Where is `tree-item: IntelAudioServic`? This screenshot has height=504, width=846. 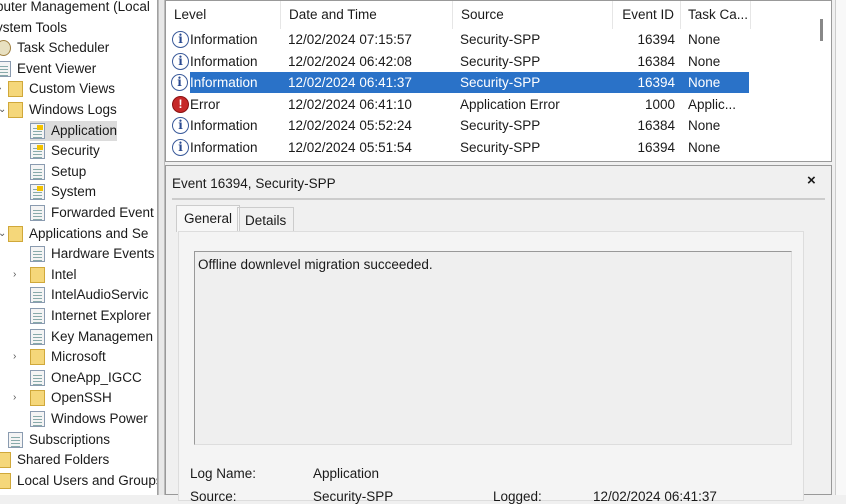 tree-item: IntelAudioServic is located at coordinates (89, 295).